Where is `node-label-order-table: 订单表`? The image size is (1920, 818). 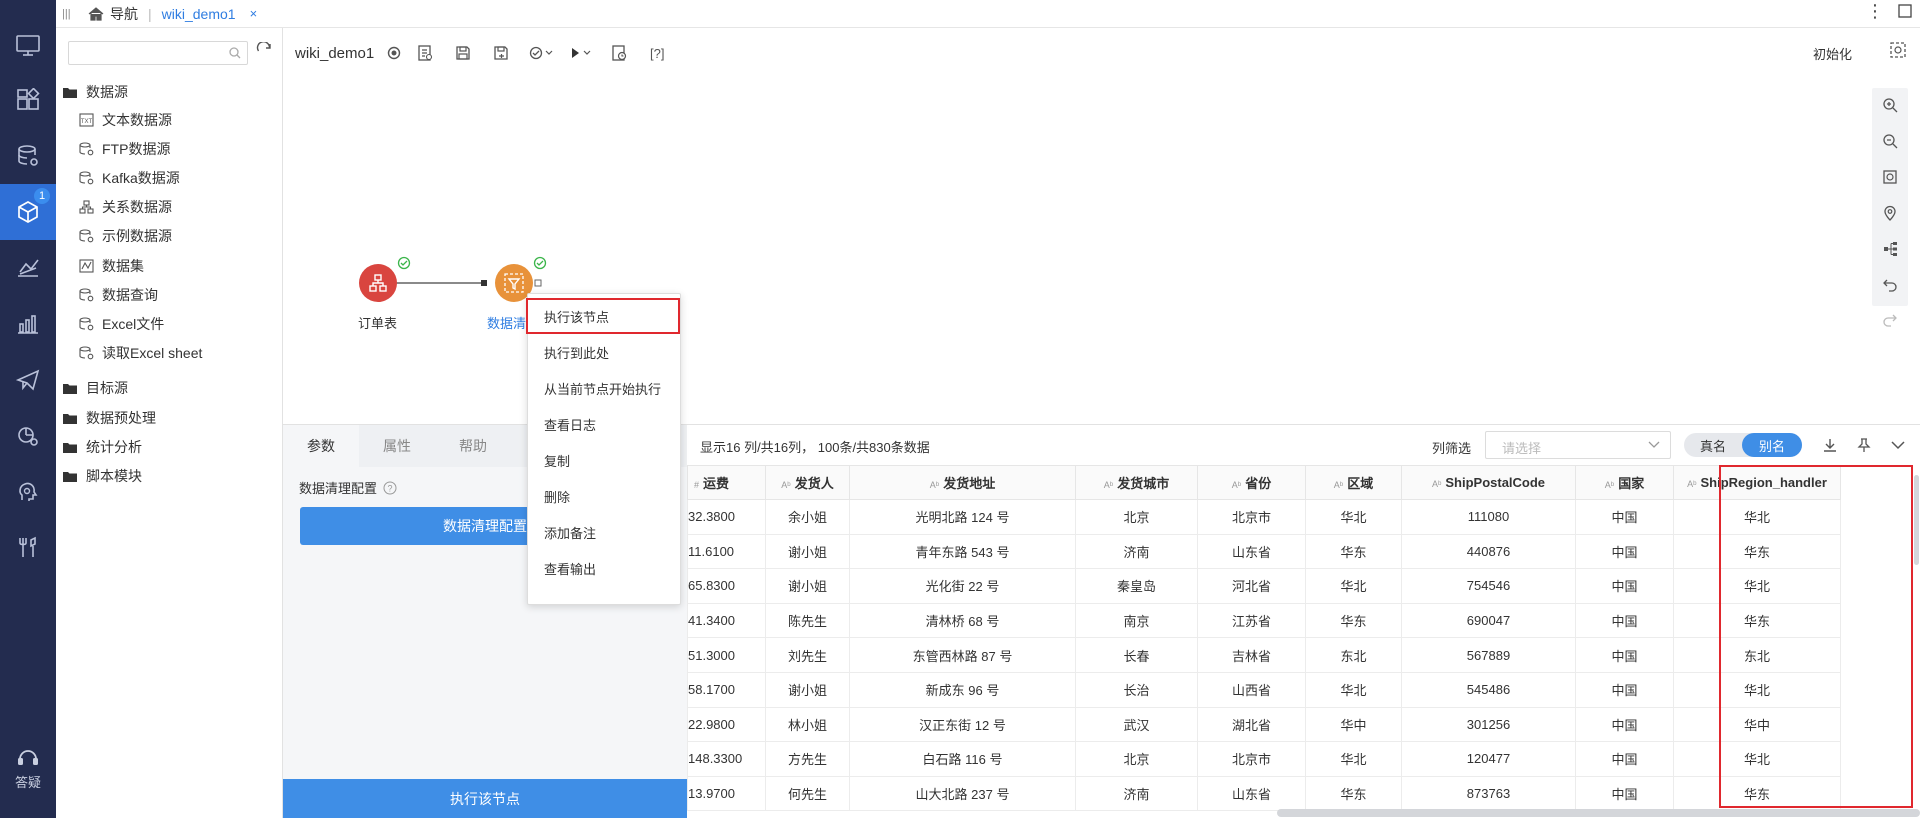 node-label-order-table: 订单表 is located at coordinates (378, 323).